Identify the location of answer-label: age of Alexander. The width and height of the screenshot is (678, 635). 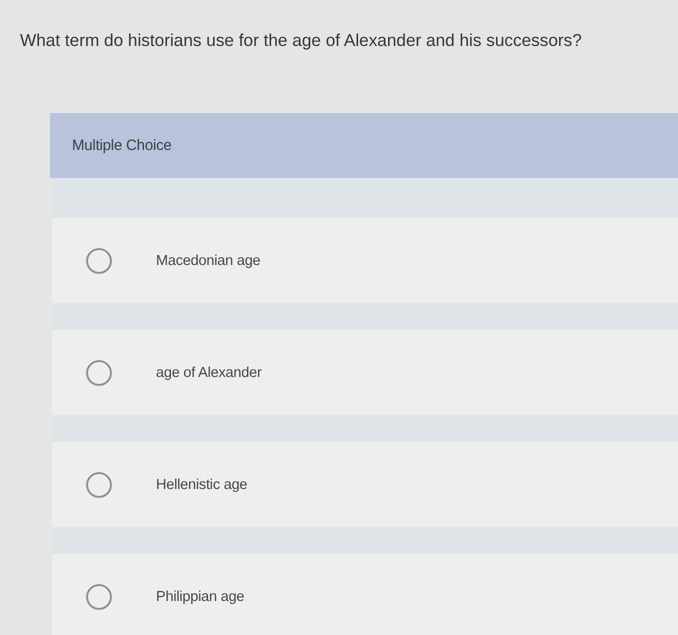
(209, 372).